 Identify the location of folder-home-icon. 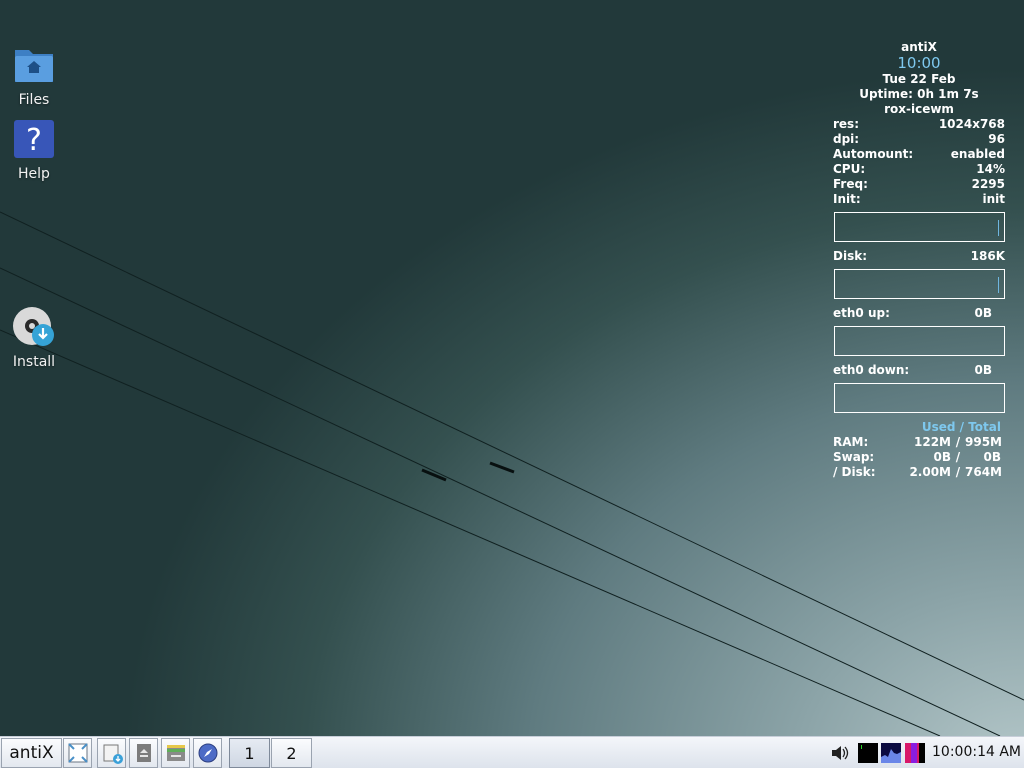
(34, 65).